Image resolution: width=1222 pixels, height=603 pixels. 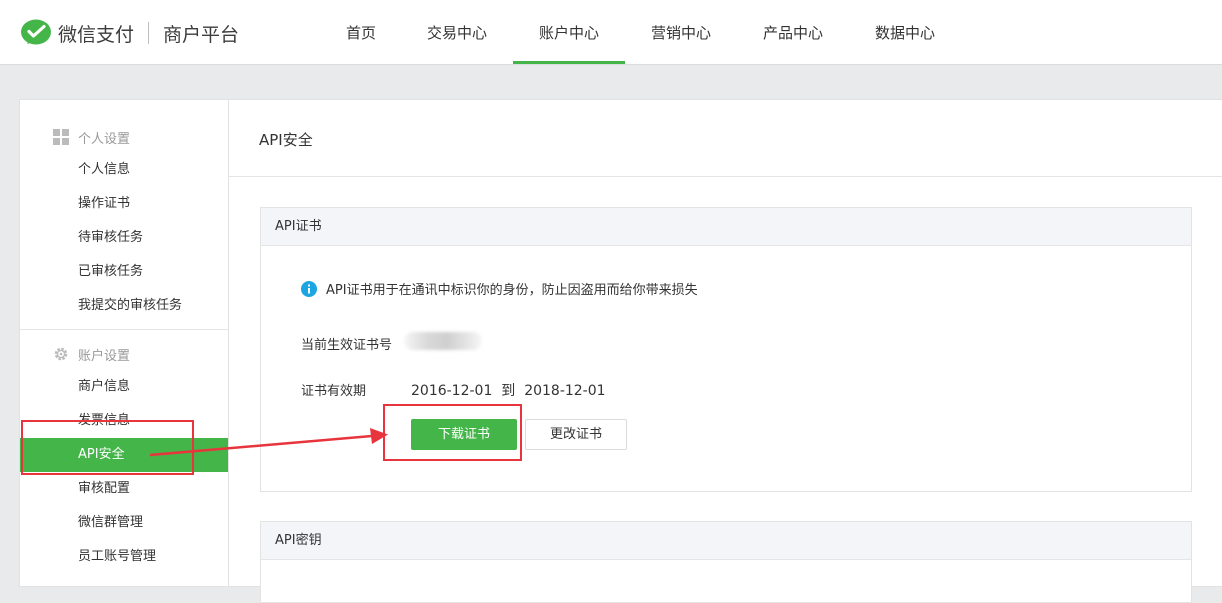 I want to click on sidebar-item-operation-cert: 操作证书, so click(x=124, y=204).